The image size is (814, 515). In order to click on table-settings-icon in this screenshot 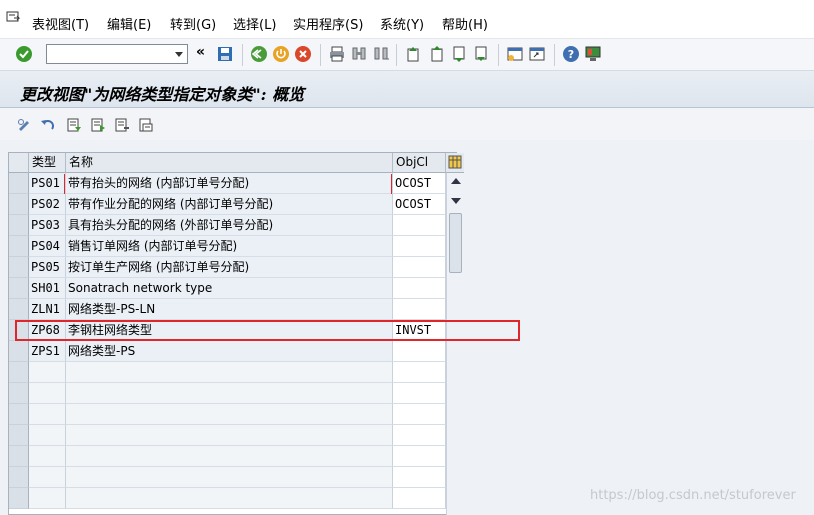, I will do `click(455, 162)`.